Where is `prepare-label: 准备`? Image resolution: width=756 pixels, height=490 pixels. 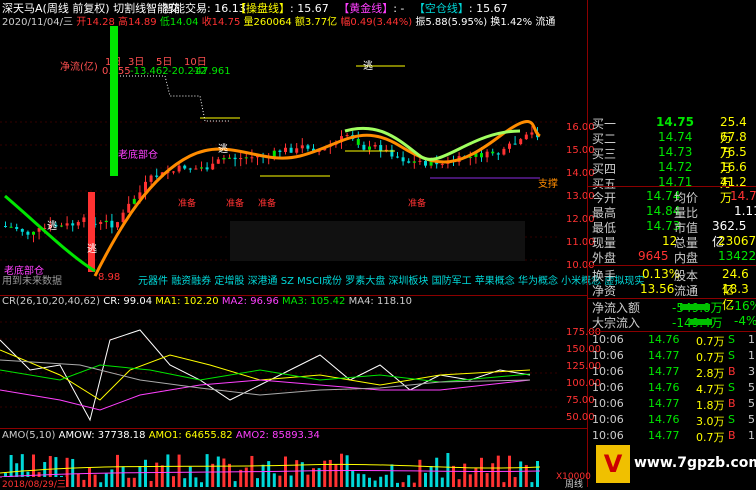 prepare-label: 准备 is located at coordinates (267, 204).